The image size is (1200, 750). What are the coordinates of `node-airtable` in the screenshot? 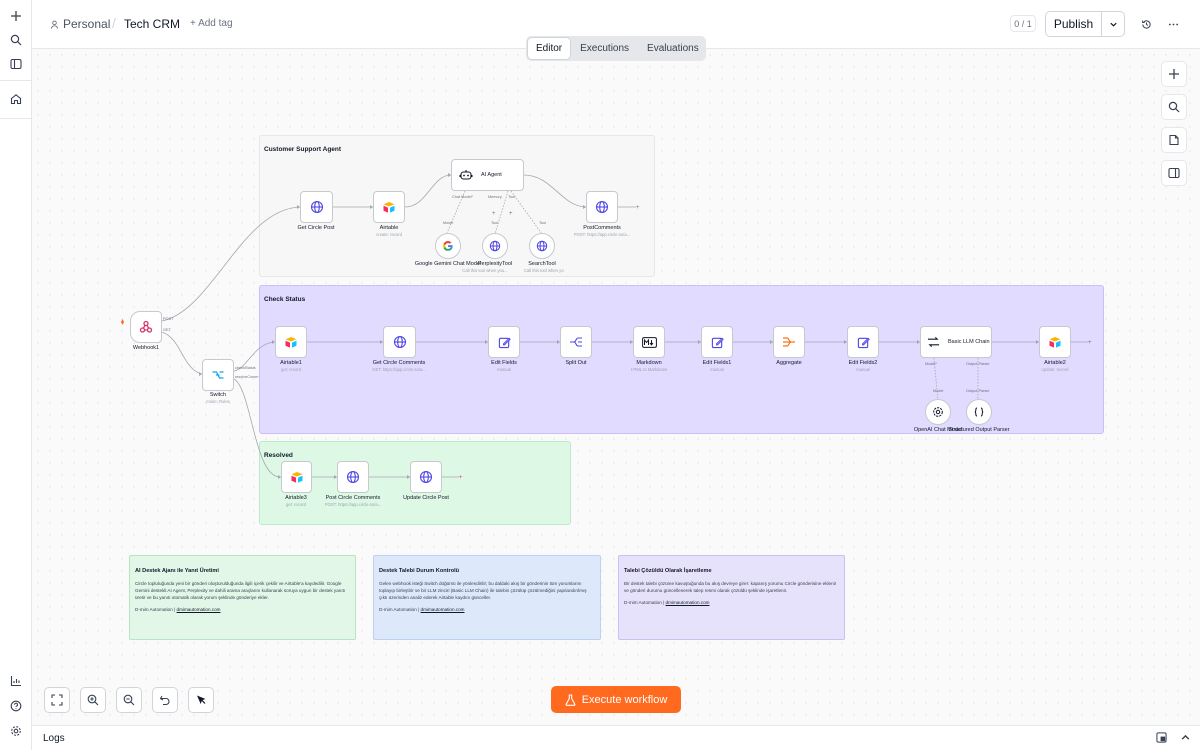 It's located at (389, 207).